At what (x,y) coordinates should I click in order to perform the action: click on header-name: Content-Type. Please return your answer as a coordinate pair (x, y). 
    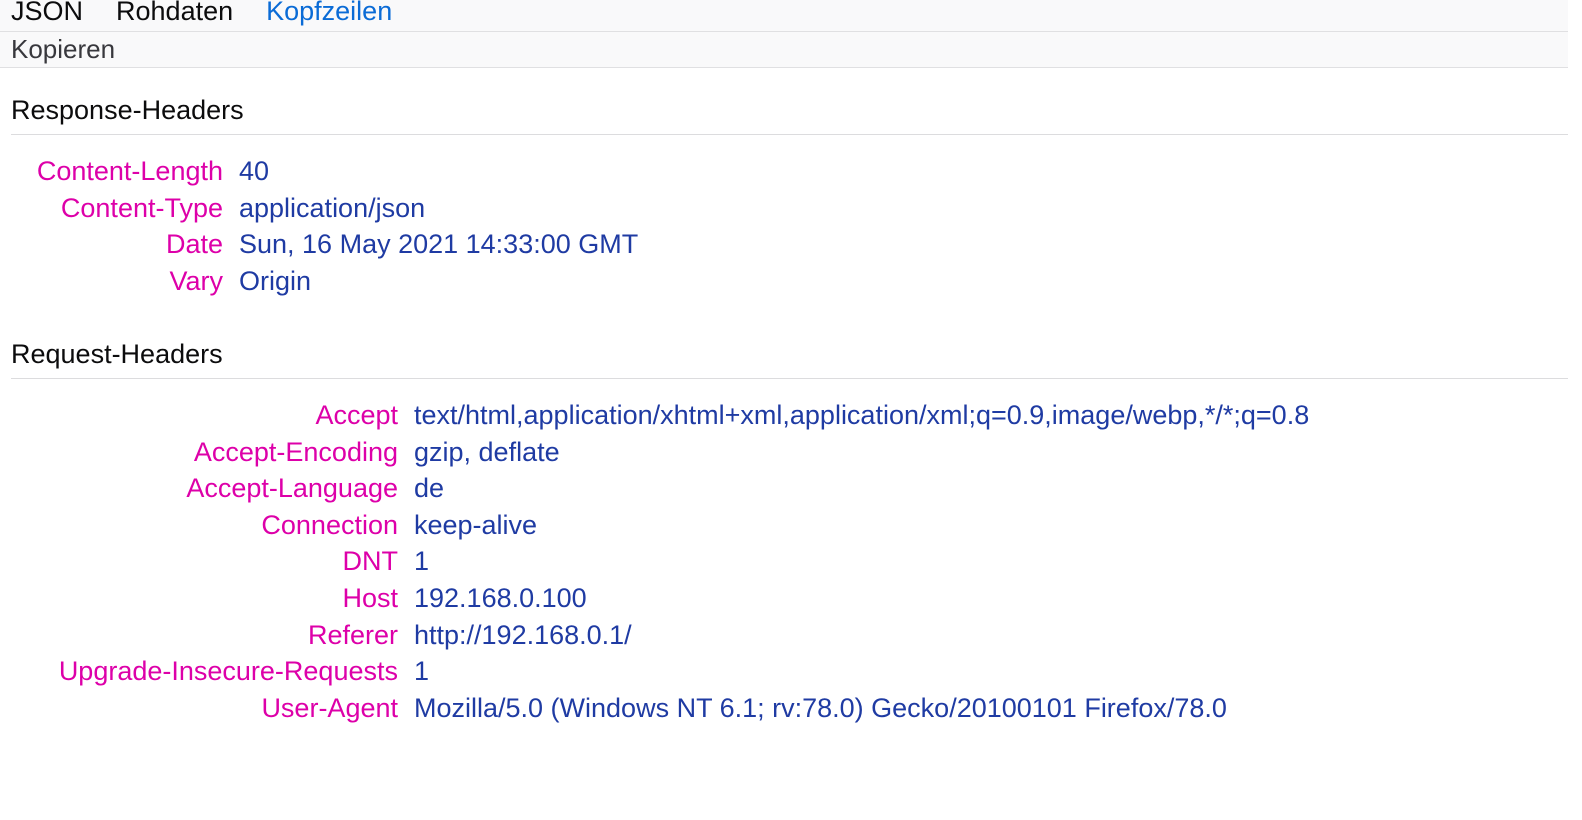
    Looking at the image, I should click on (141, 208).